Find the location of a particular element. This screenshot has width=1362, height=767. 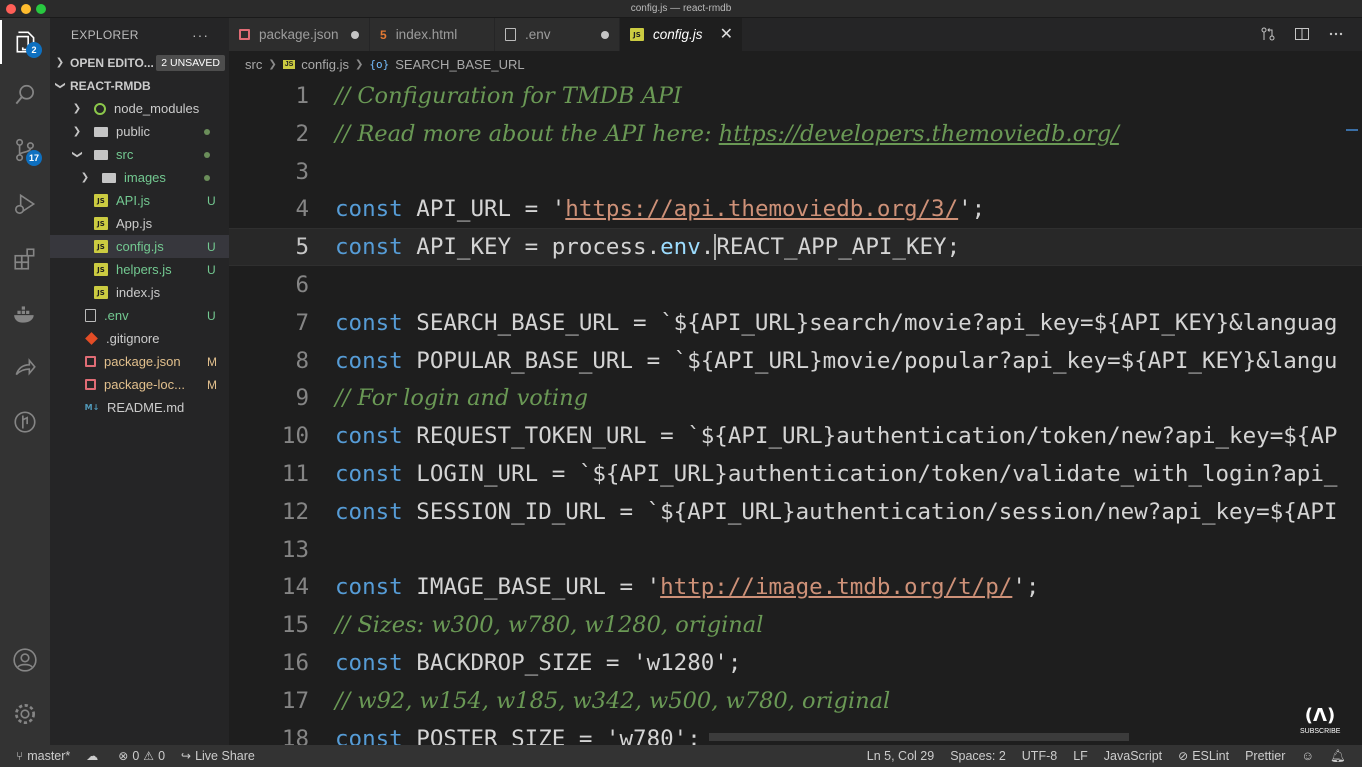

tree-item-label: README.md is located at coordinates (146, 407).